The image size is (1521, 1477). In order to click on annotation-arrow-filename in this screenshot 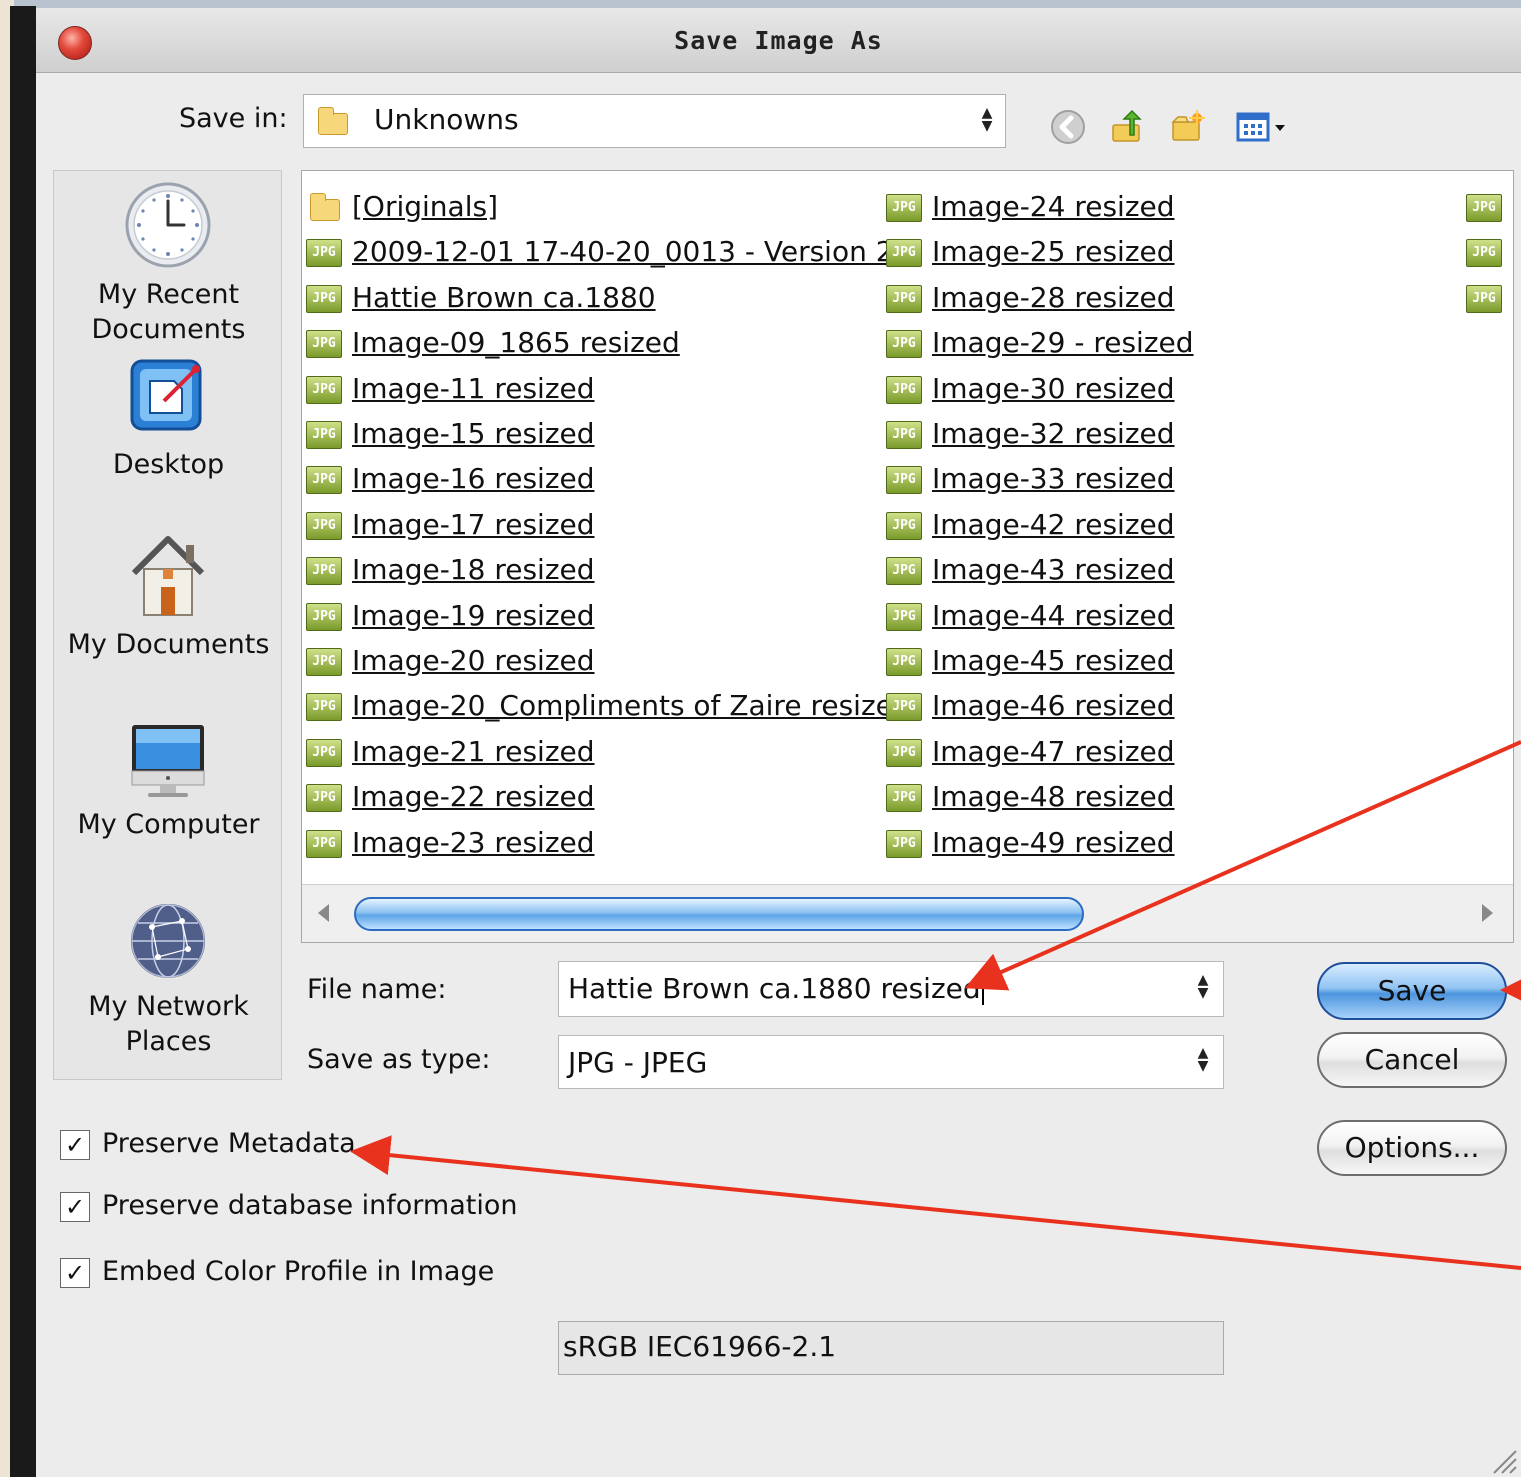, I will do `click(1242, 865)`.